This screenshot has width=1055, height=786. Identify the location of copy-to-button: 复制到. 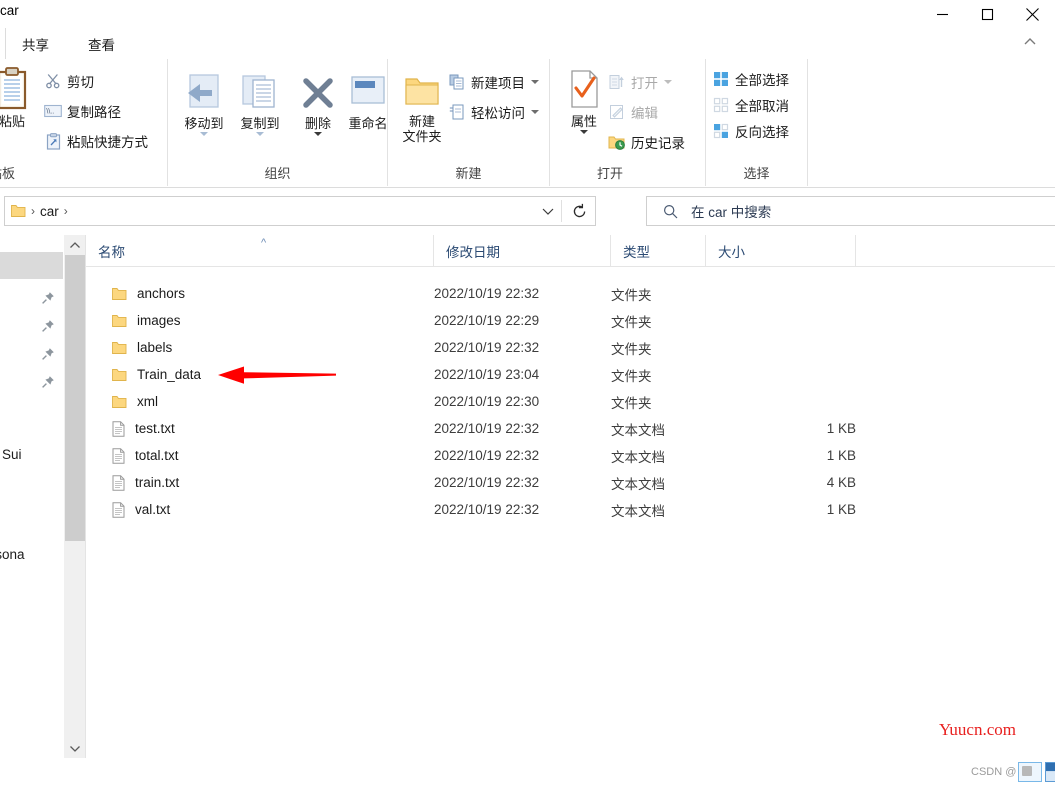
(260, 102).